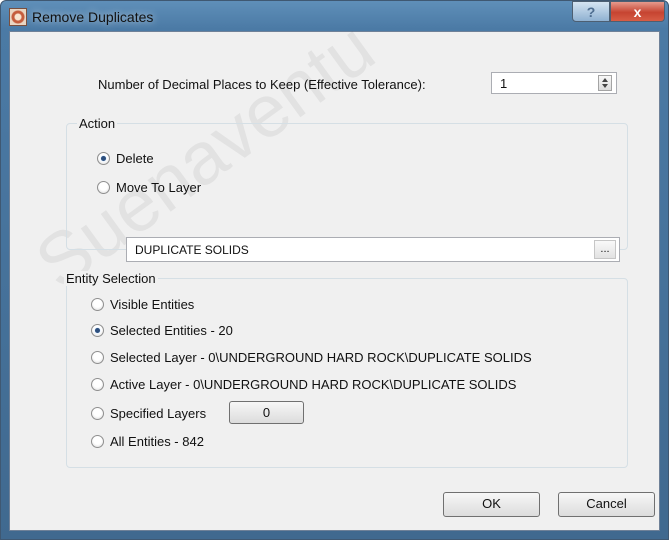 The image size is (669, 540). What do you see at coordinates (171, 330) in the screenshot?
I see `selected-entities-label: Selected Entities - 20` at bounding box center [171, 330].